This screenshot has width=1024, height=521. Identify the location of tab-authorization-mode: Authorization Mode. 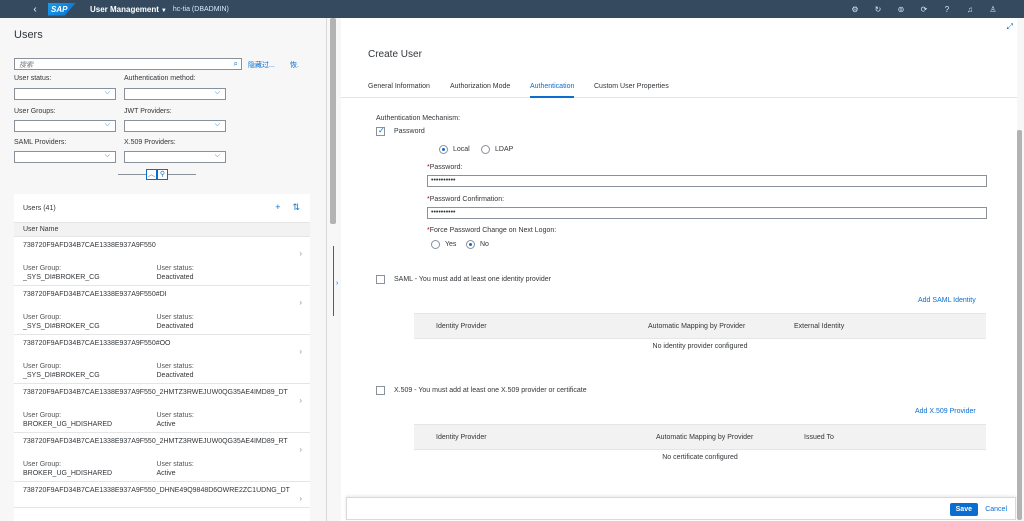
(480, 90).